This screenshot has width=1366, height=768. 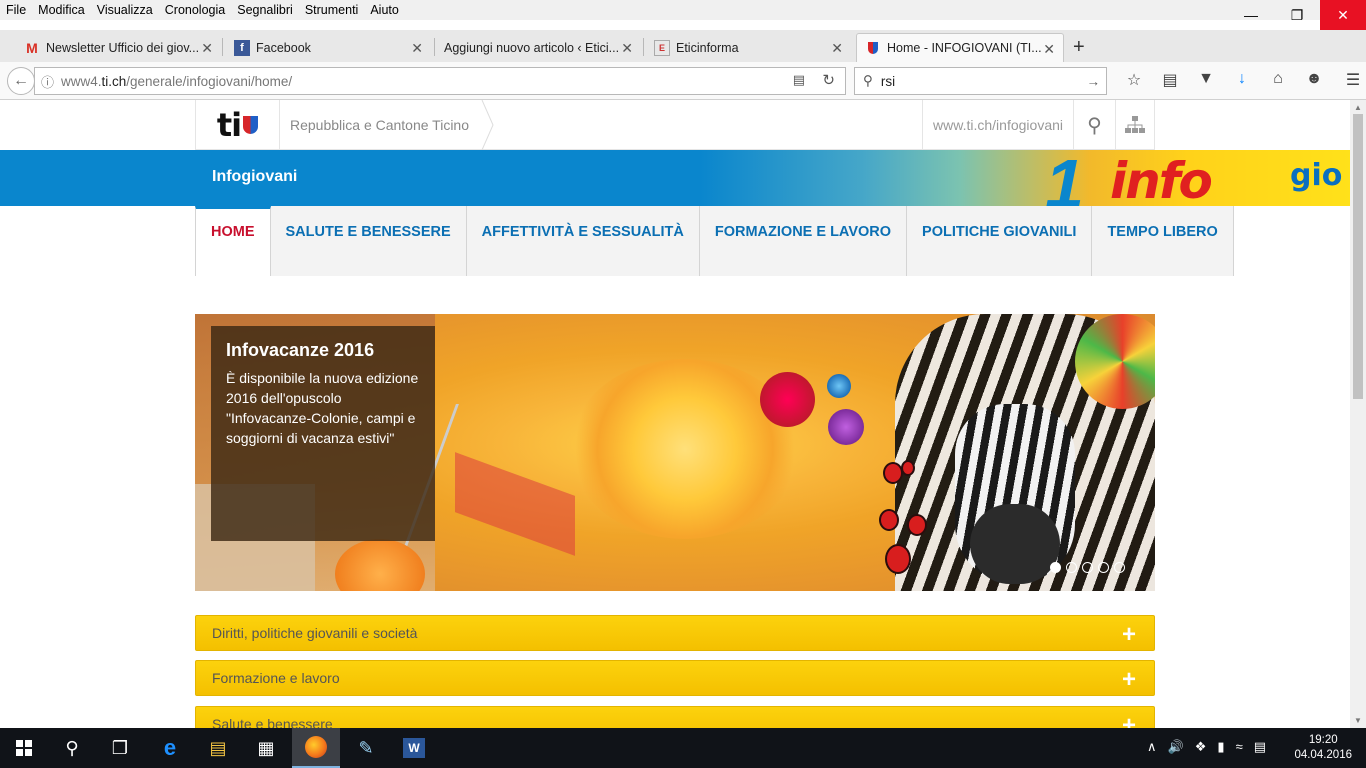 What do you see at coordinates (332, 10) in the screenshot?
I see `menu-strumenti: Strumenti` at bounding box center [332, 10].